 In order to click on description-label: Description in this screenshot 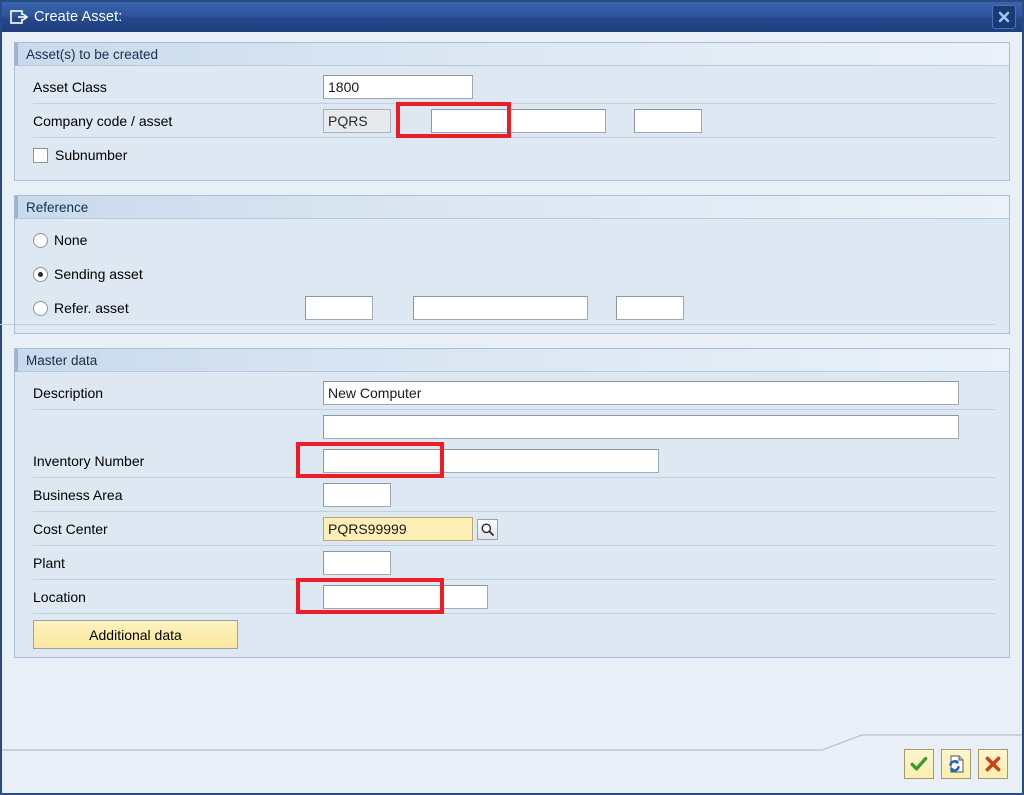, I will do `click(173, 393)`.